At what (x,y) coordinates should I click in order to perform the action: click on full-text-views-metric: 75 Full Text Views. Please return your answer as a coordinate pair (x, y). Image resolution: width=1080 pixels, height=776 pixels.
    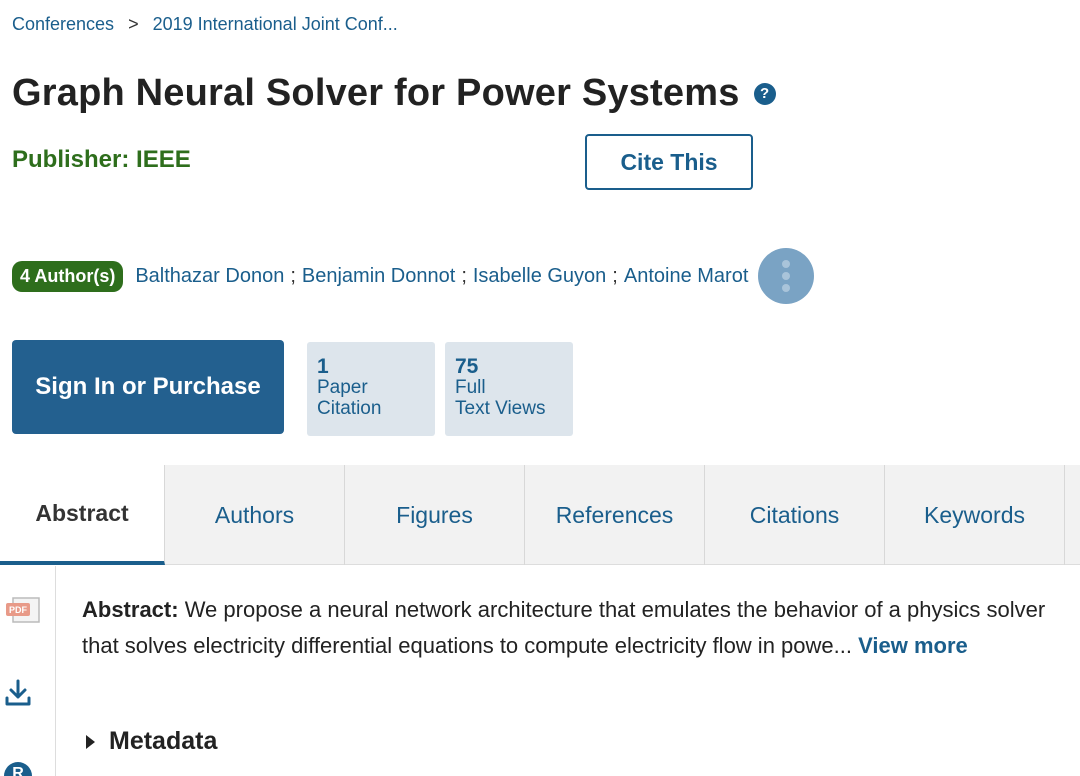
    Looking at the image, I should click on (509, 389).